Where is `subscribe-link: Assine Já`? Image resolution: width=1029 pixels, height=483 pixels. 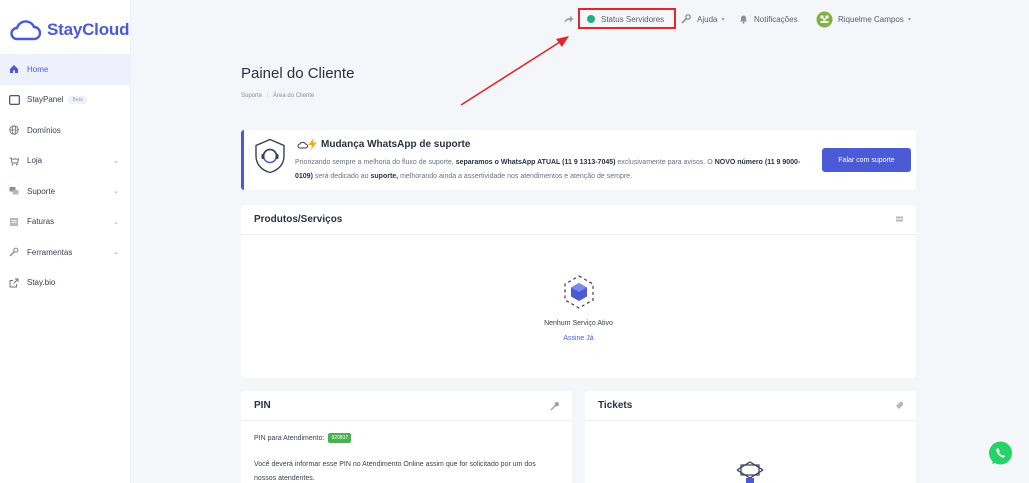
subscribe-link: Assine Já is located at coordinates (578, 338).